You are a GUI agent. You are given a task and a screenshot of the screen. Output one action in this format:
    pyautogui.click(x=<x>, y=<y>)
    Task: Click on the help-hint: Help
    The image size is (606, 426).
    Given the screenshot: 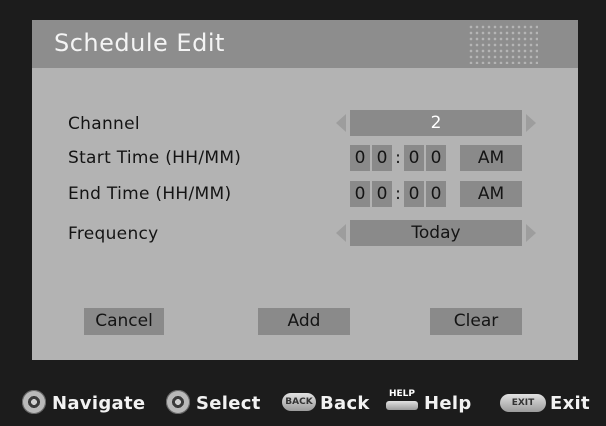 What is the action you would take?
    pyautogui.click(x=448, y=403)
    